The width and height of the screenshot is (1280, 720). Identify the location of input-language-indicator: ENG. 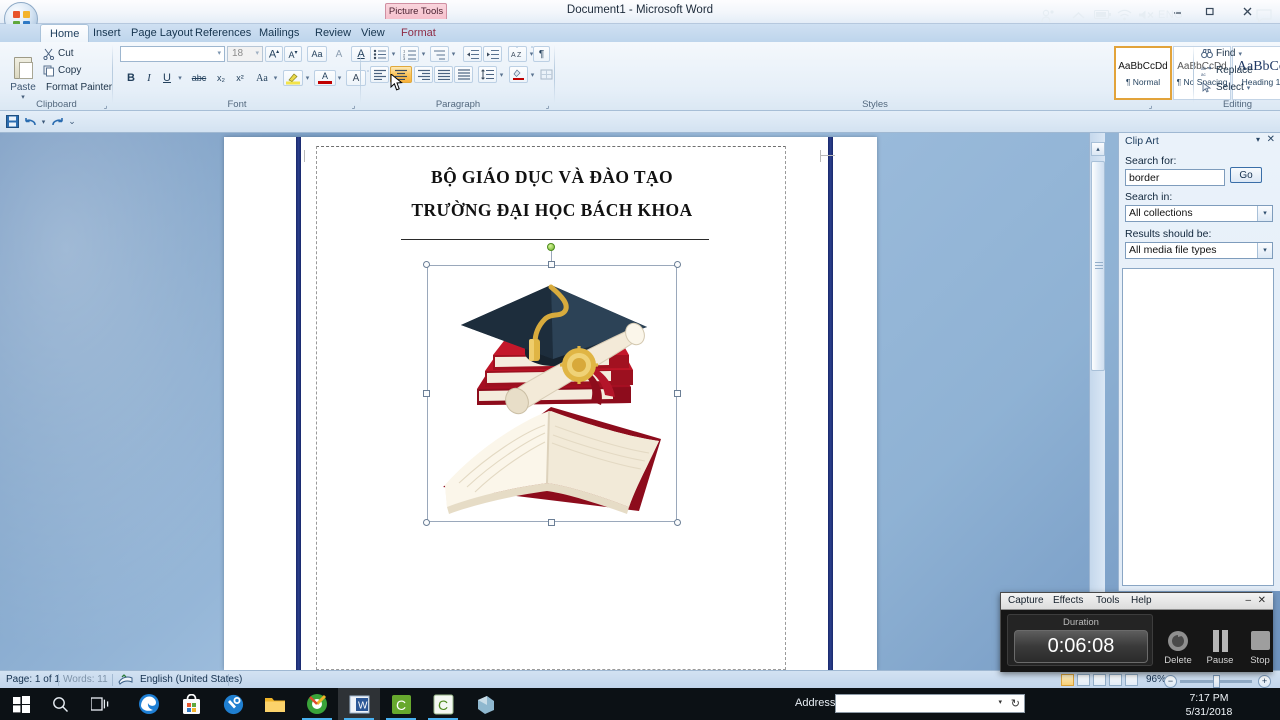
(1170, 15).